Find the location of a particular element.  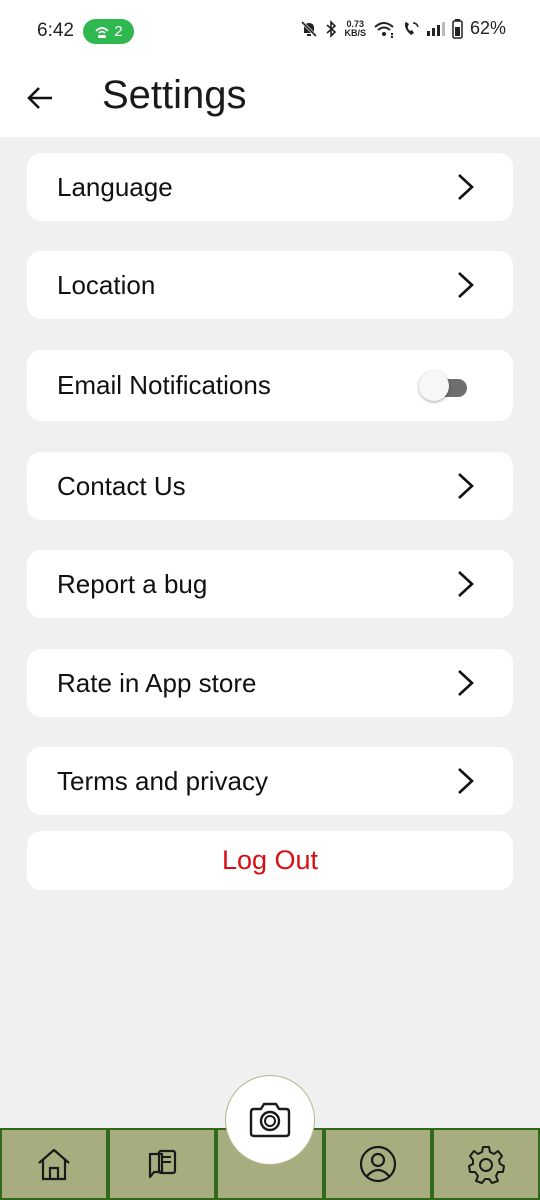

item-label: Email Notifications is located at coordinates (164, 385).